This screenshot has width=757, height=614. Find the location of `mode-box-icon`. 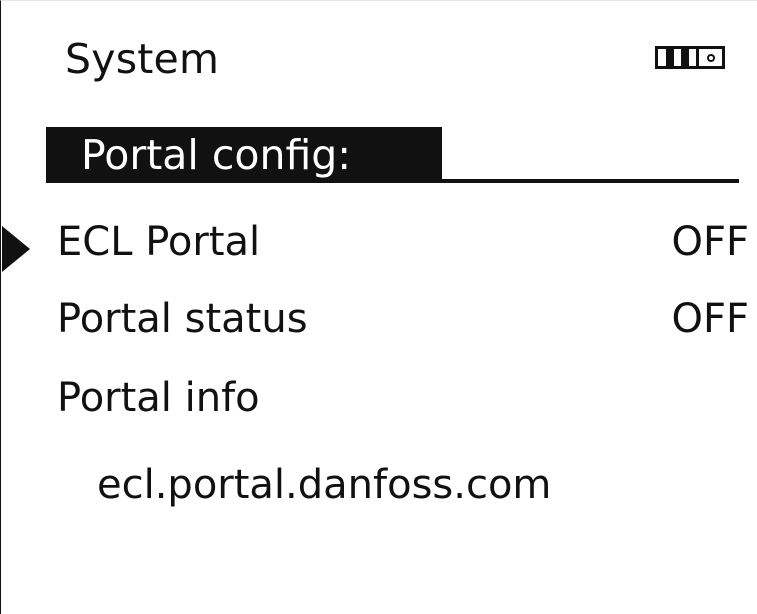

mode-box-icon is located at coordinates (709, 57).